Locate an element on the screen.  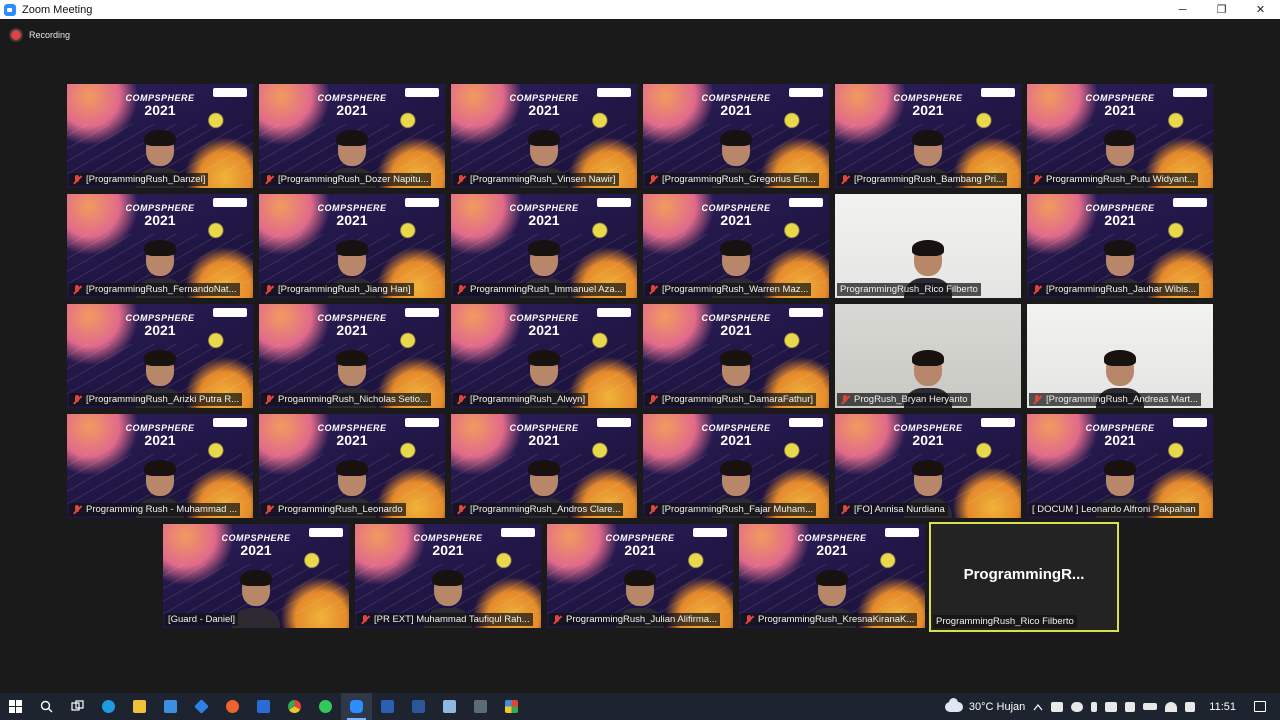
window-titlebar: Zoom Meeting ─ ❐ ✕ is located at coordinates (640, 9).